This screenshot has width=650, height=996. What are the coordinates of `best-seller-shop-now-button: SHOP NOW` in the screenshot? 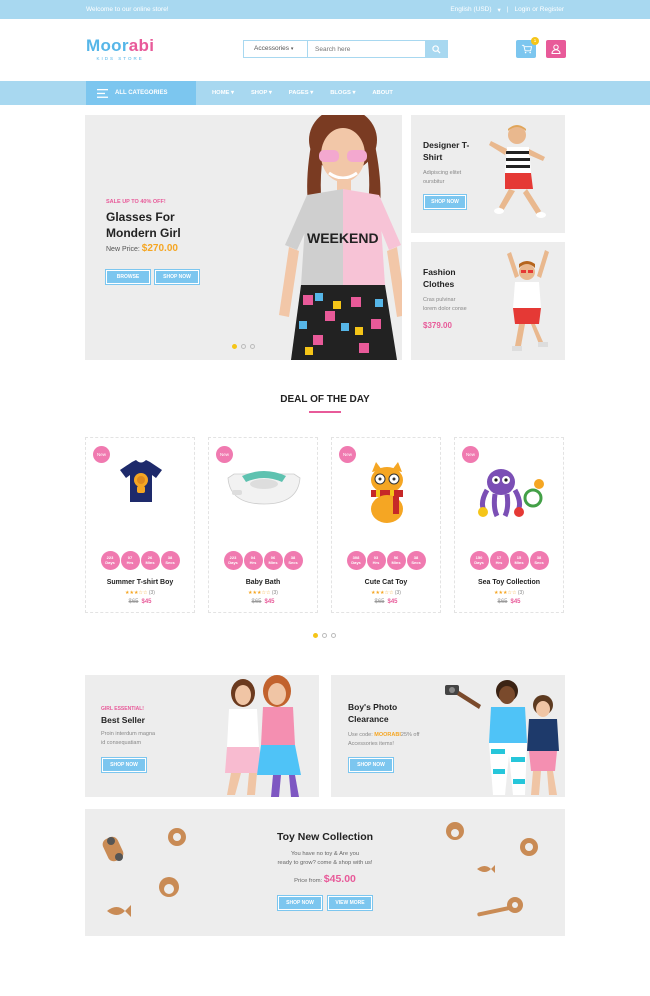 It's located at (124, 765).